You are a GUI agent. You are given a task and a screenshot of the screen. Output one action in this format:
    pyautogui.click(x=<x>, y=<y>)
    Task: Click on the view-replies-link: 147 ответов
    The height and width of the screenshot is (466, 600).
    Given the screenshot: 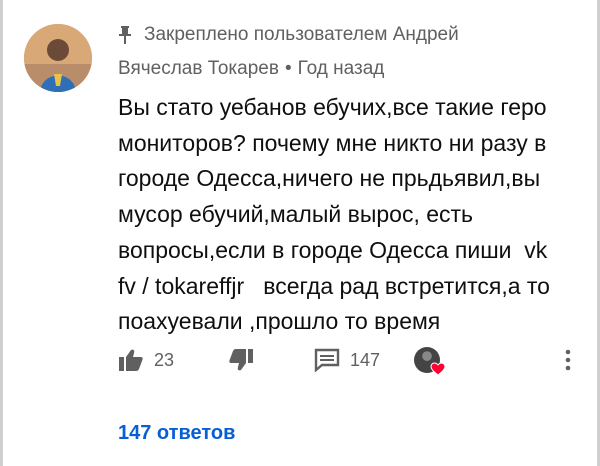 What is the action you would take?
    pyautogui.click(x=176, y=433)
    